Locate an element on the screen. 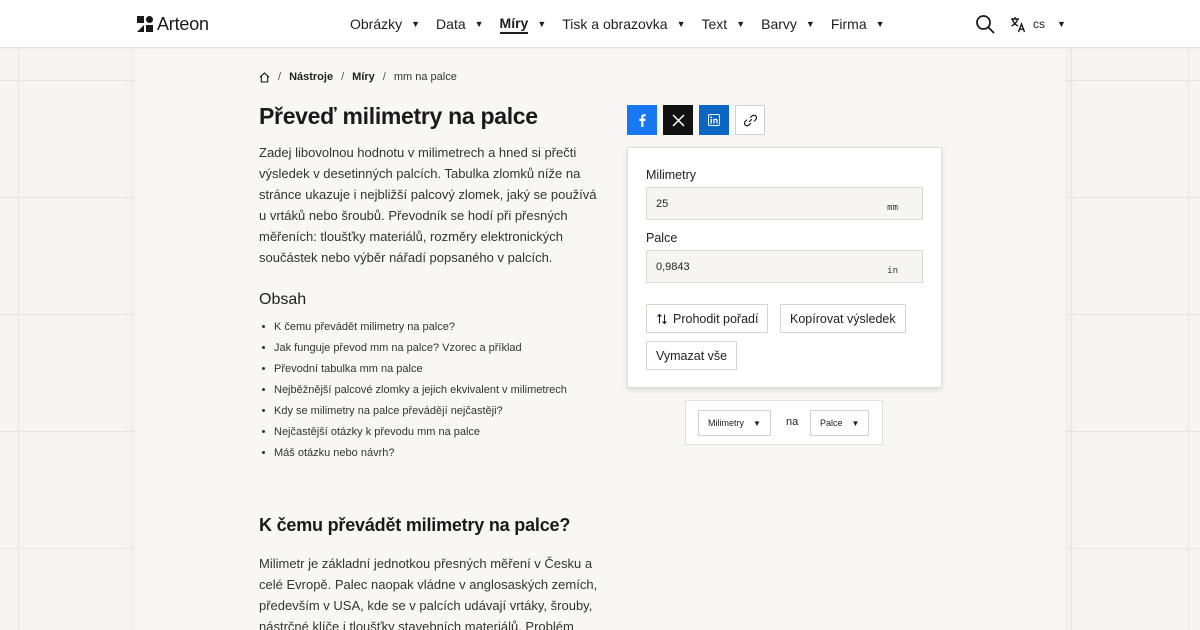 This screenshot has width=1200, height=630. mm-unit: mm is located at coordinates (892, 208).